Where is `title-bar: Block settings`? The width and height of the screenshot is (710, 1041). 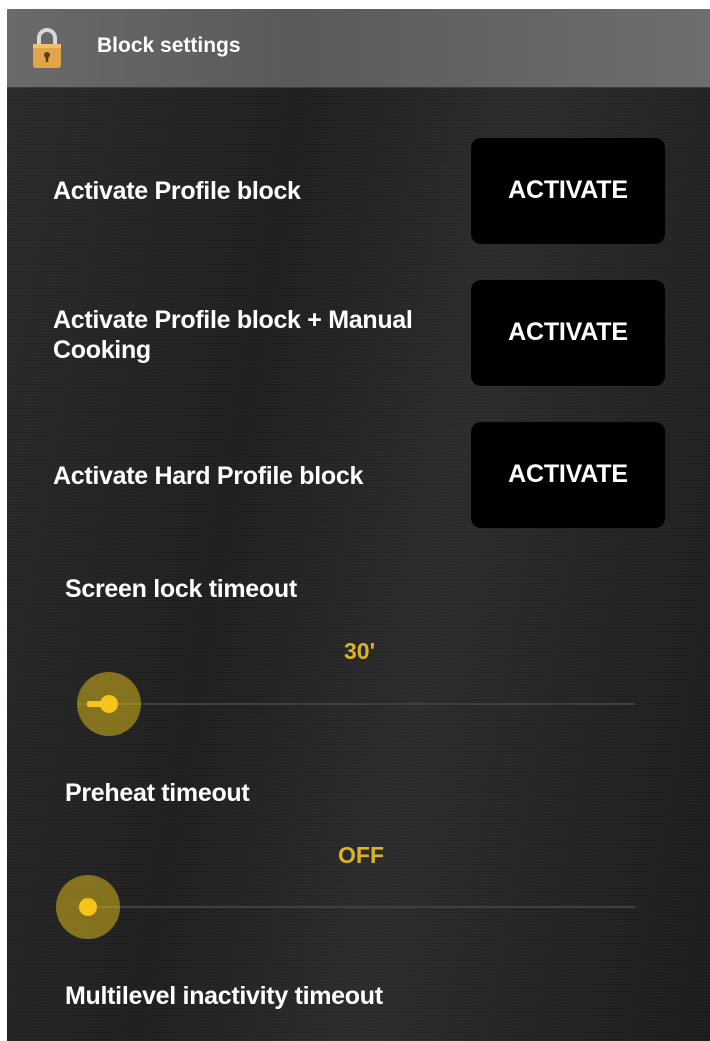 title-bar: Block settings is located at coordinates (358, 48).